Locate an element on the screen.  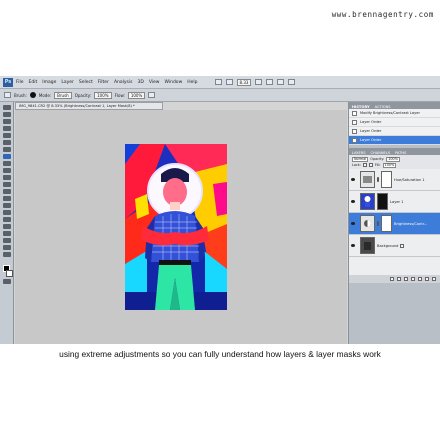
layer-fill-field: 100% is located at coordinates (389, 165).